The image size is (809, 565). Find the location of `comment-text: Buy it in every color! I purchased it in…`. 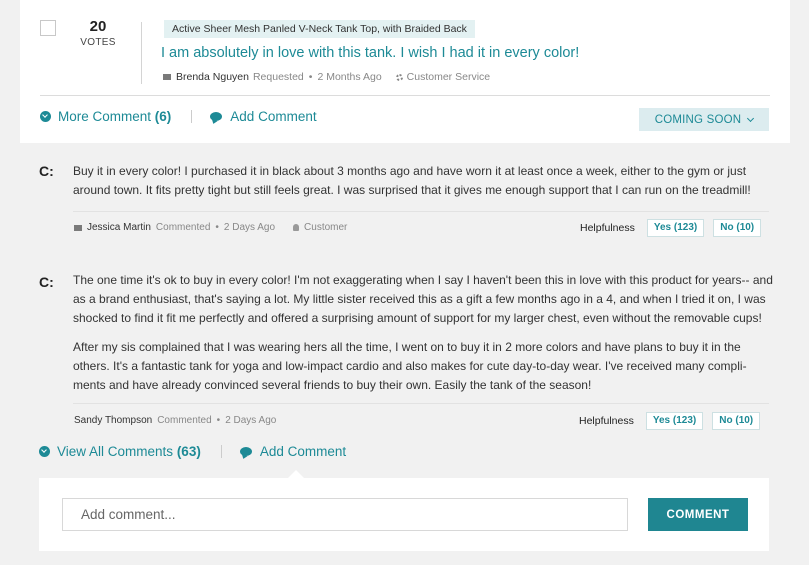

comment-text: Buy it in every color! I purchased it in… is located at coordinates (412, 180).